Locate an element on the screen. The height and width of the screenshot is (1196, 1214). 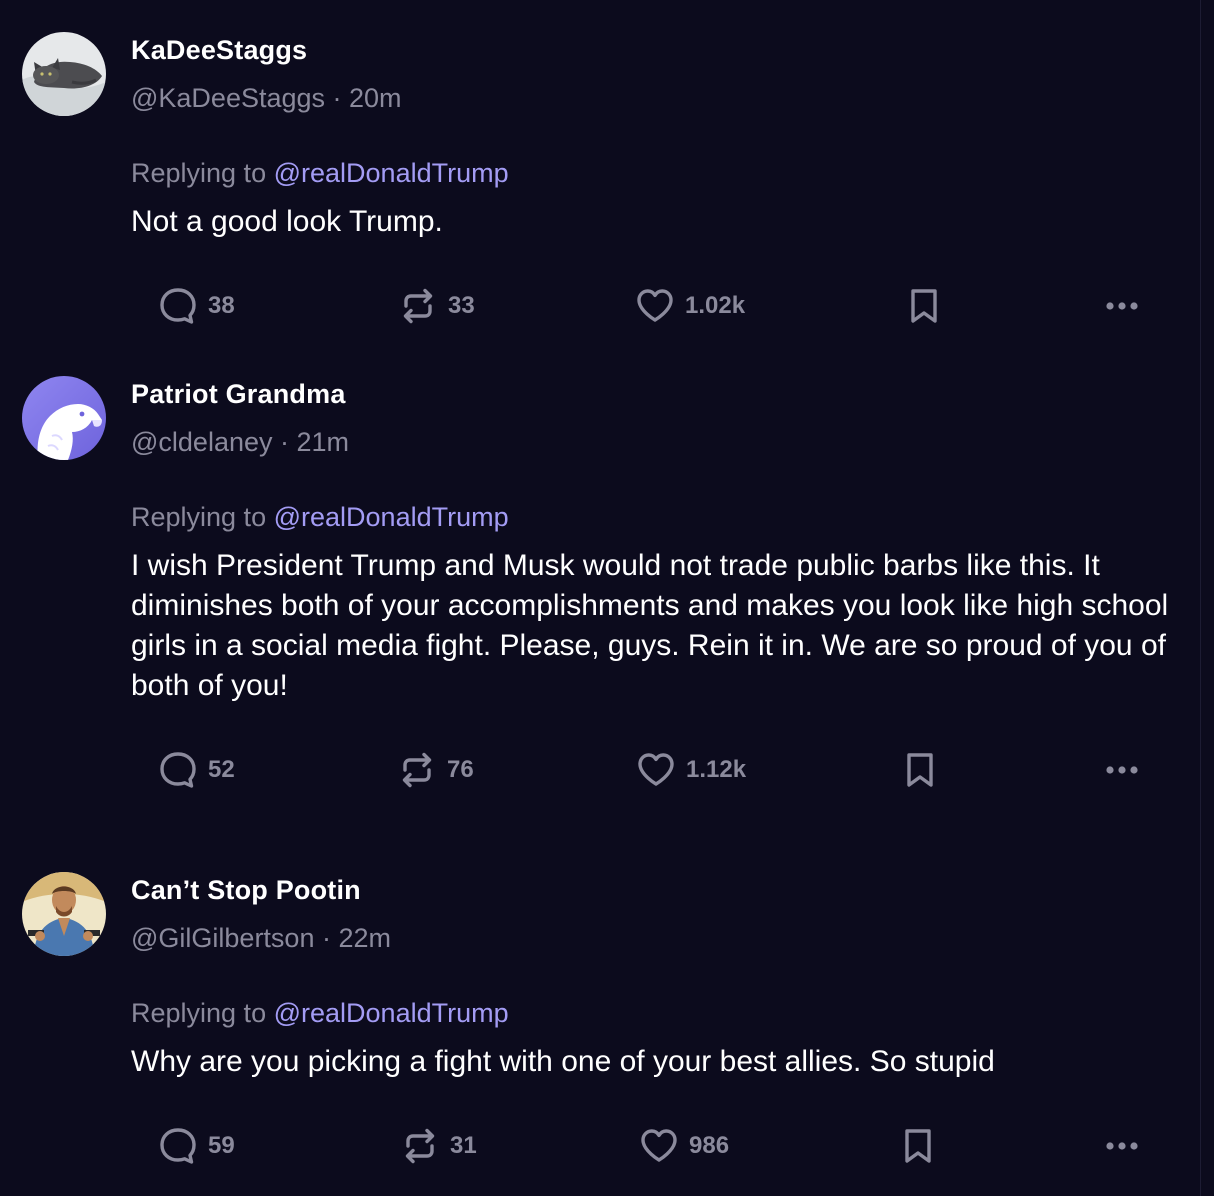
repost-button: 76 is located at coordinates (435, 770).